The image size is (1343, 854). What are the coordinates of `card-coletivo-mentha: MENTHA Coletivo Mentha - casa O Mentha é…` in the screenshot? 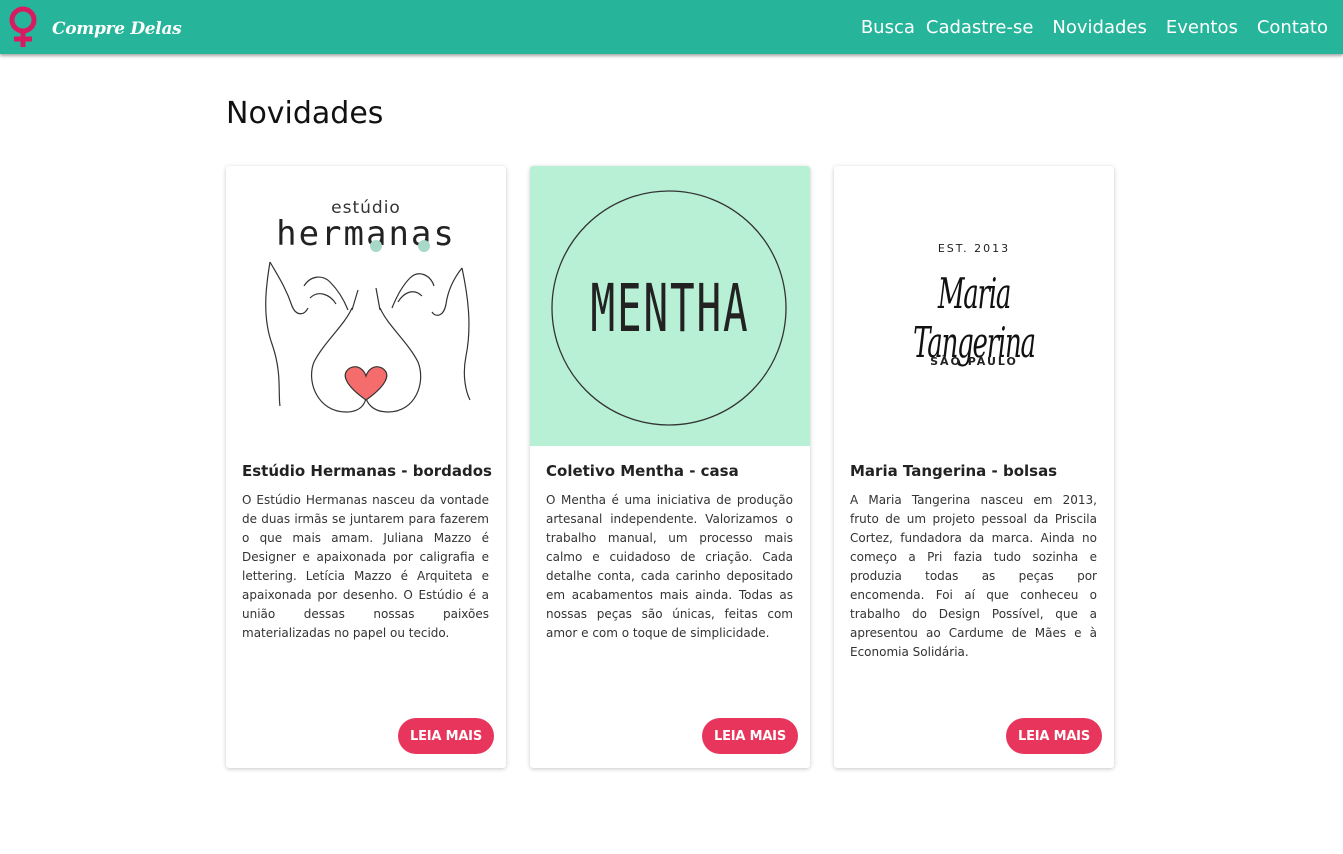 It's located at (670, 467).